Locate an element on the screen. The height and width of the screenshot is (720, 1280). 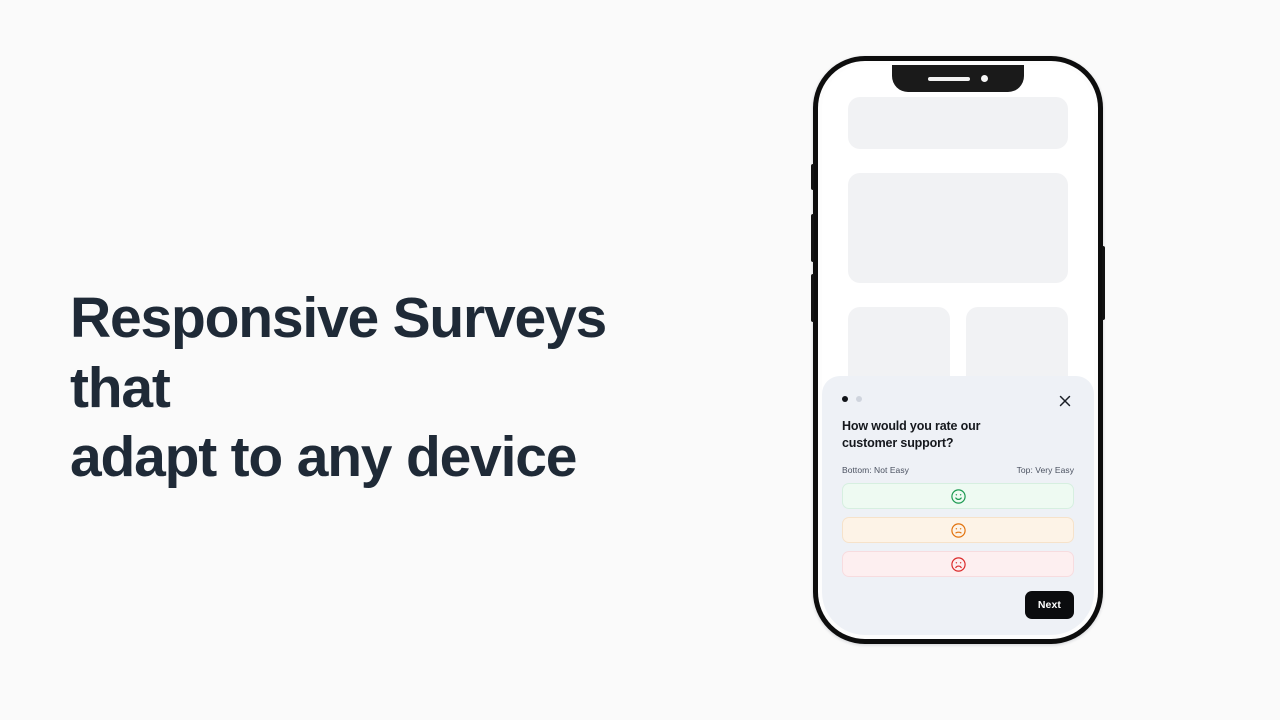
close-icon is located at coordinates (1065, 401).